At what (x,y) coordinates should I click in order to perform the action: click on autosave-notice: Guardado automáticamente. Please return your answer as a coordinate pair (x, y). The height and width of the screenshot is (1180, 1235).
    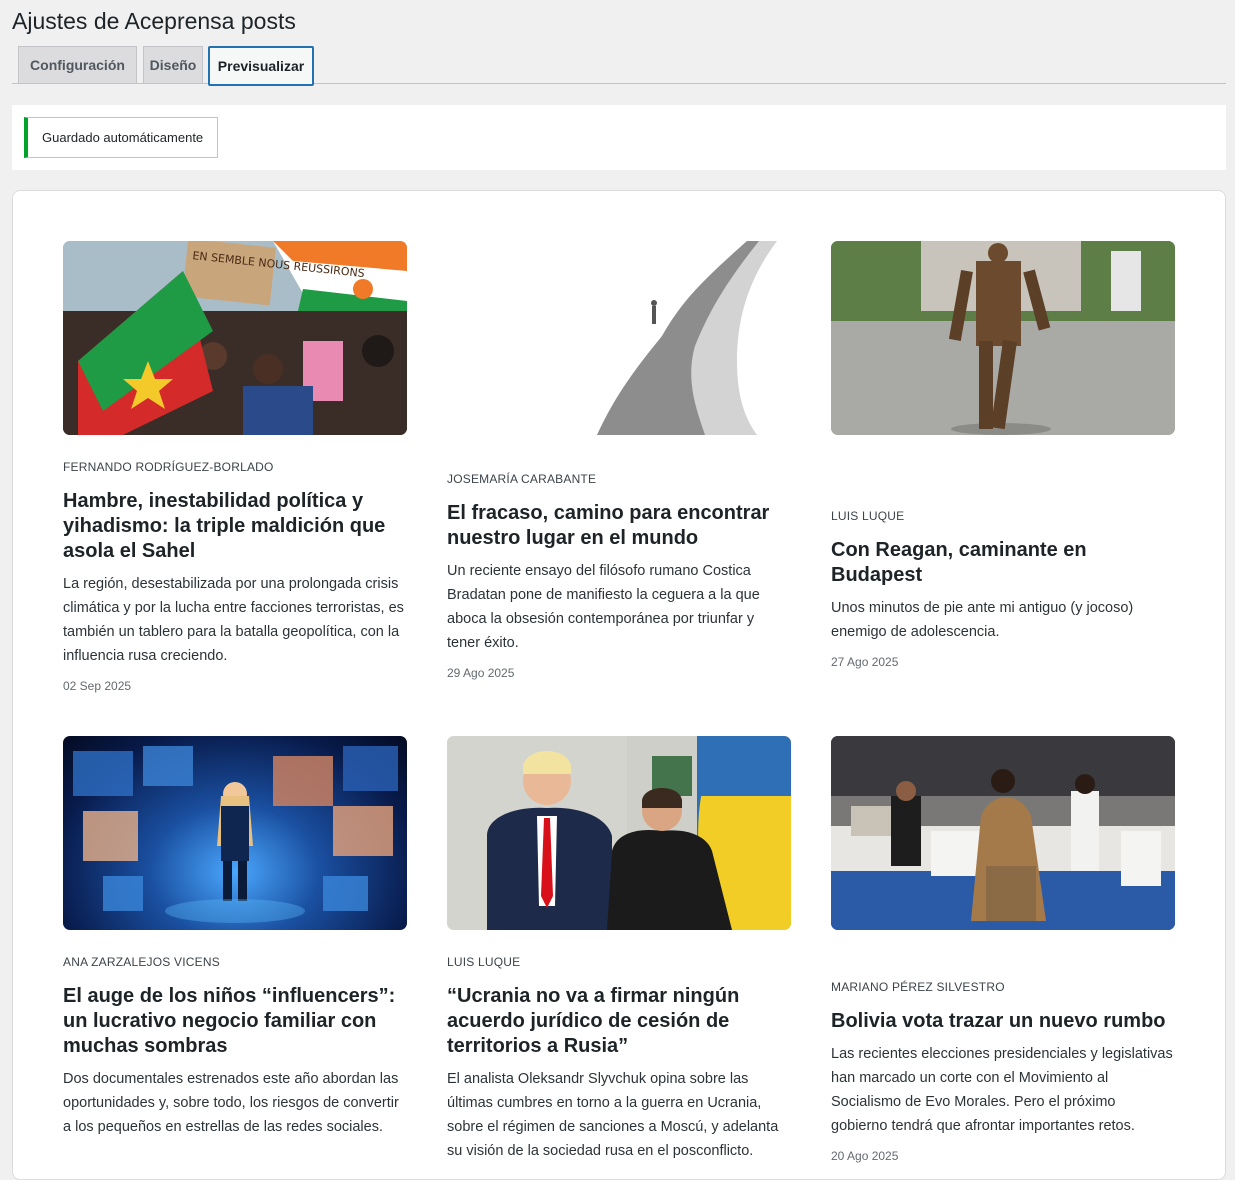
    Looking at the image, I should click on (121, 137).